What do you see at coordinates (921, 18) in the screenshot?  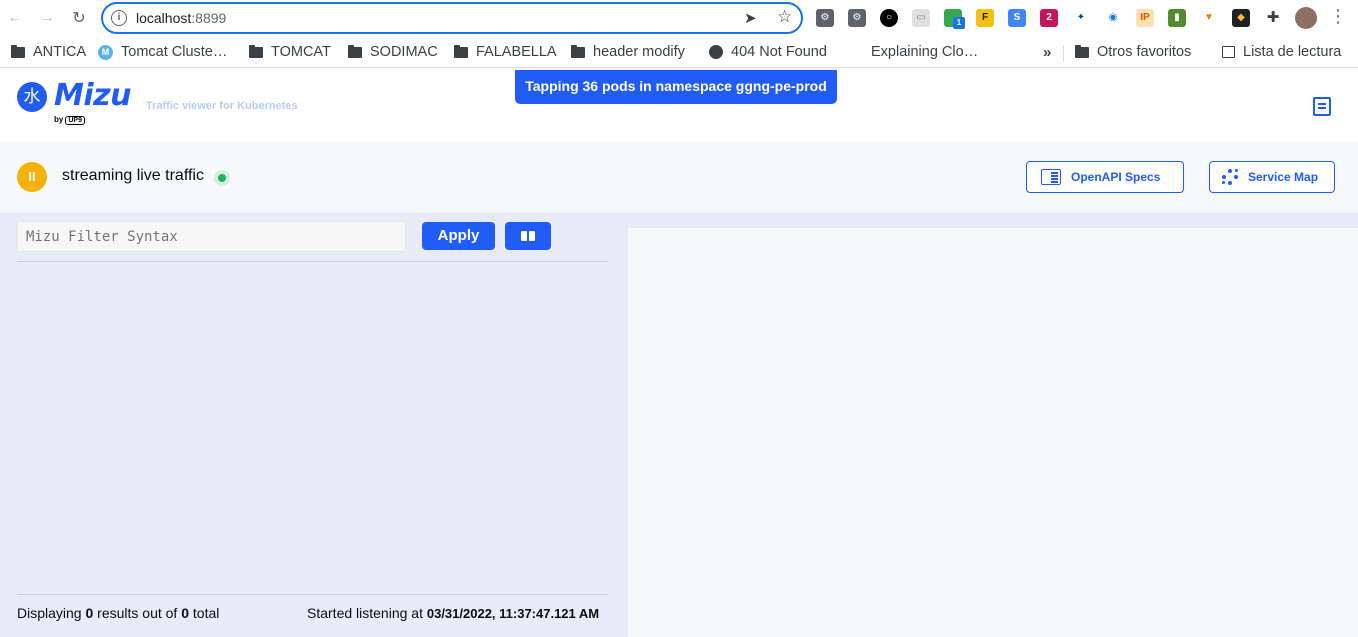 I see `extension-grey-icon: ▭` at bounding box center [921, 18].